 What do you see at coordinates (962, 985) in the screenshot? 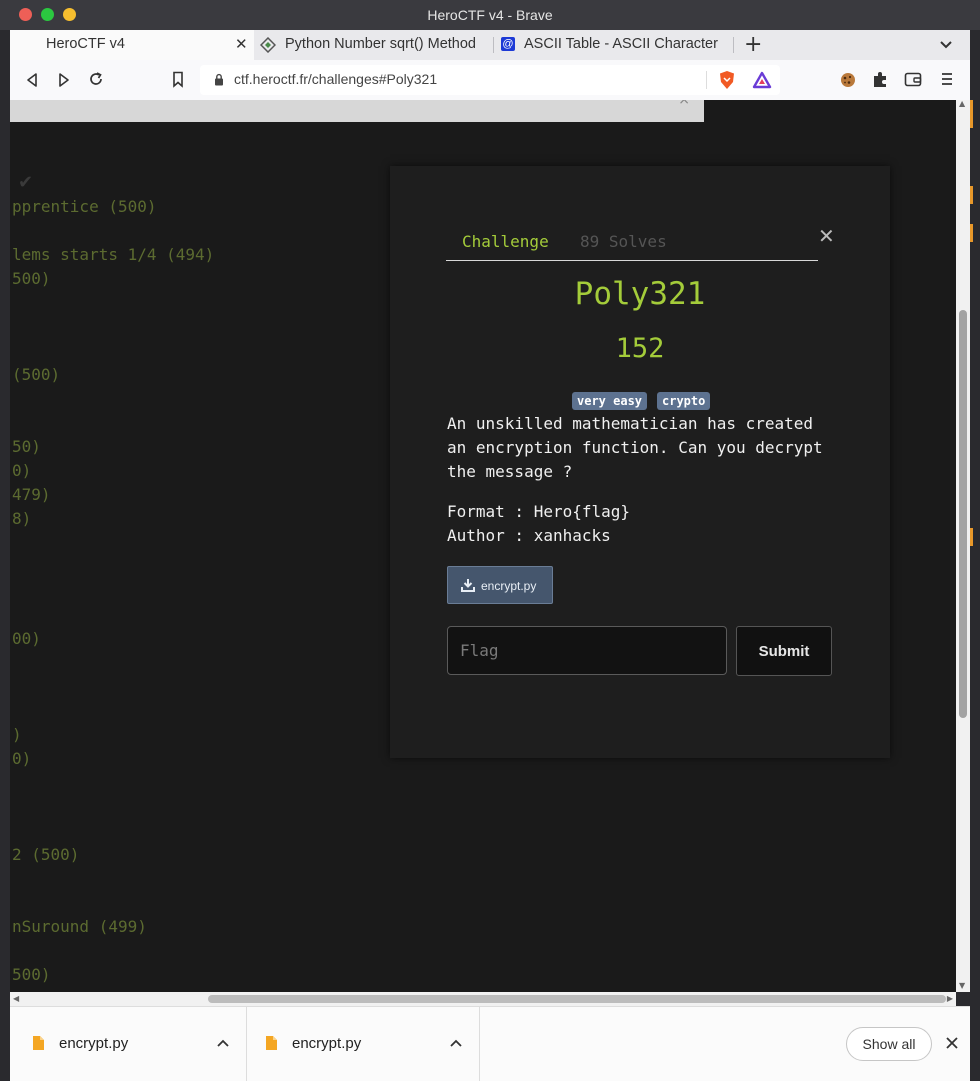
I see `scroll-down-arrow-icon: ▼` at bounding box center [962, 985].